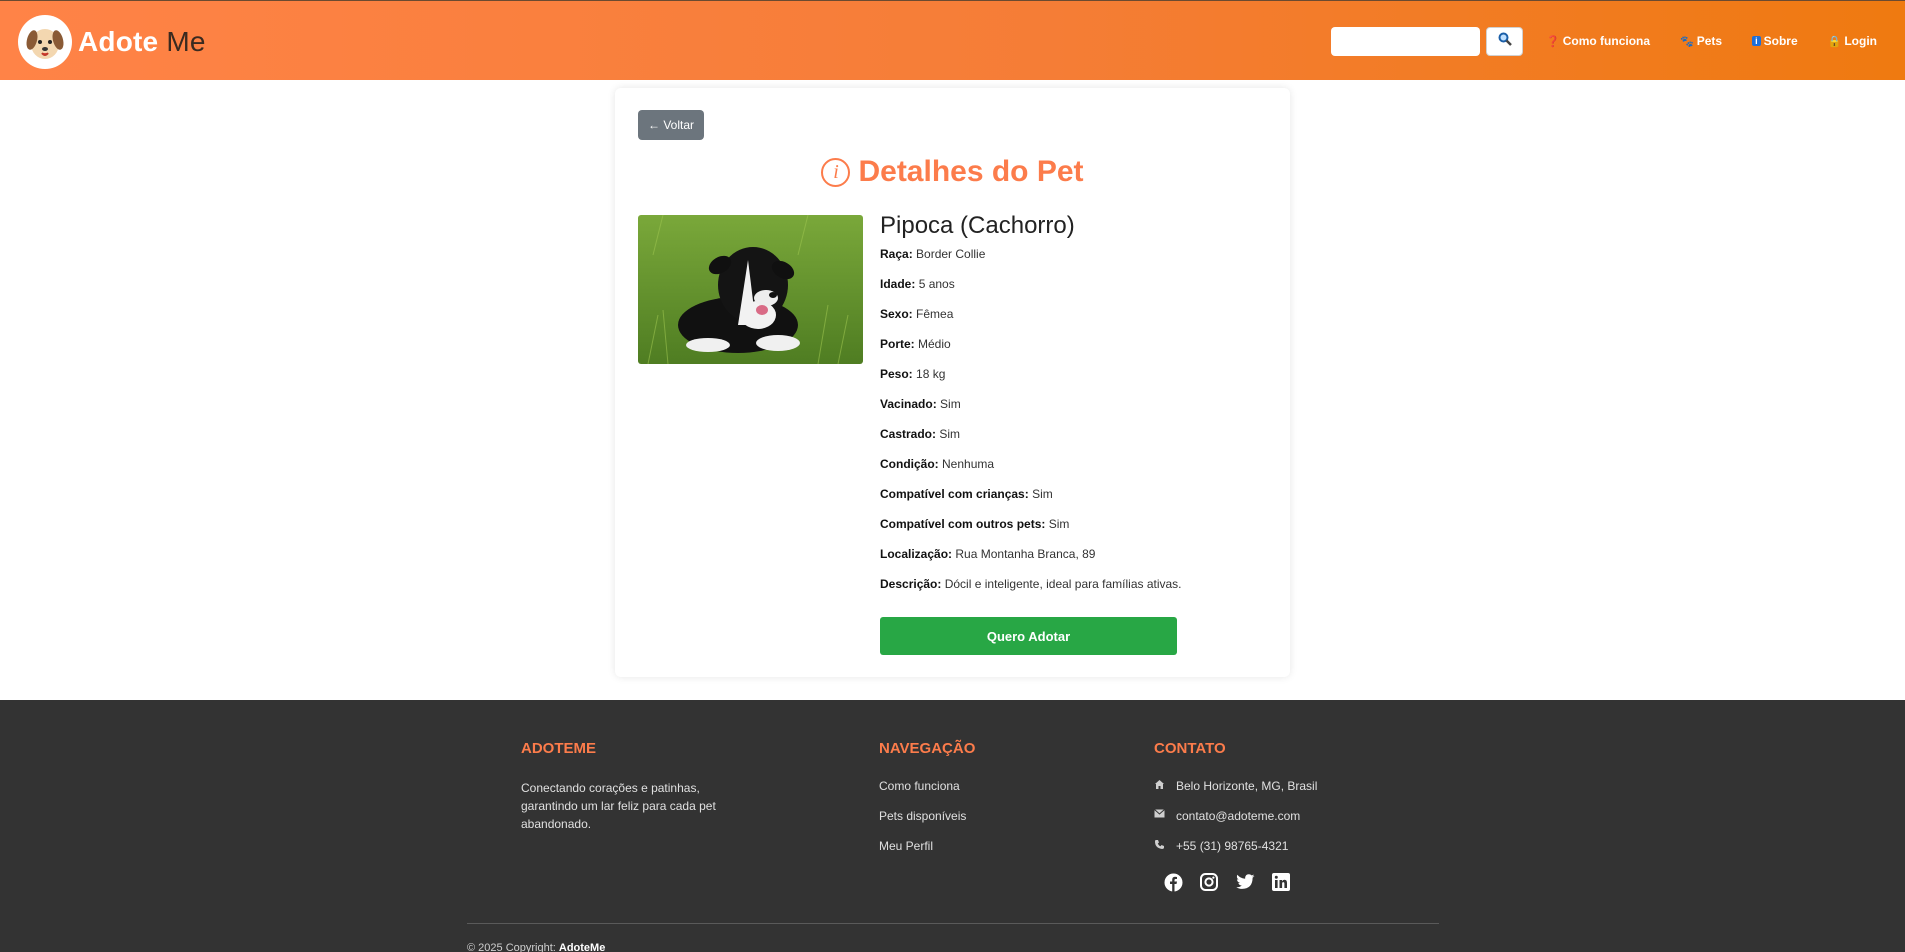 The height and width of the screenshot is (952, 1905). What do you see at coordinates (1606, 41) in the screenshot?
I see `nav-label: Como funciona` at bounding box center [1606, 41].